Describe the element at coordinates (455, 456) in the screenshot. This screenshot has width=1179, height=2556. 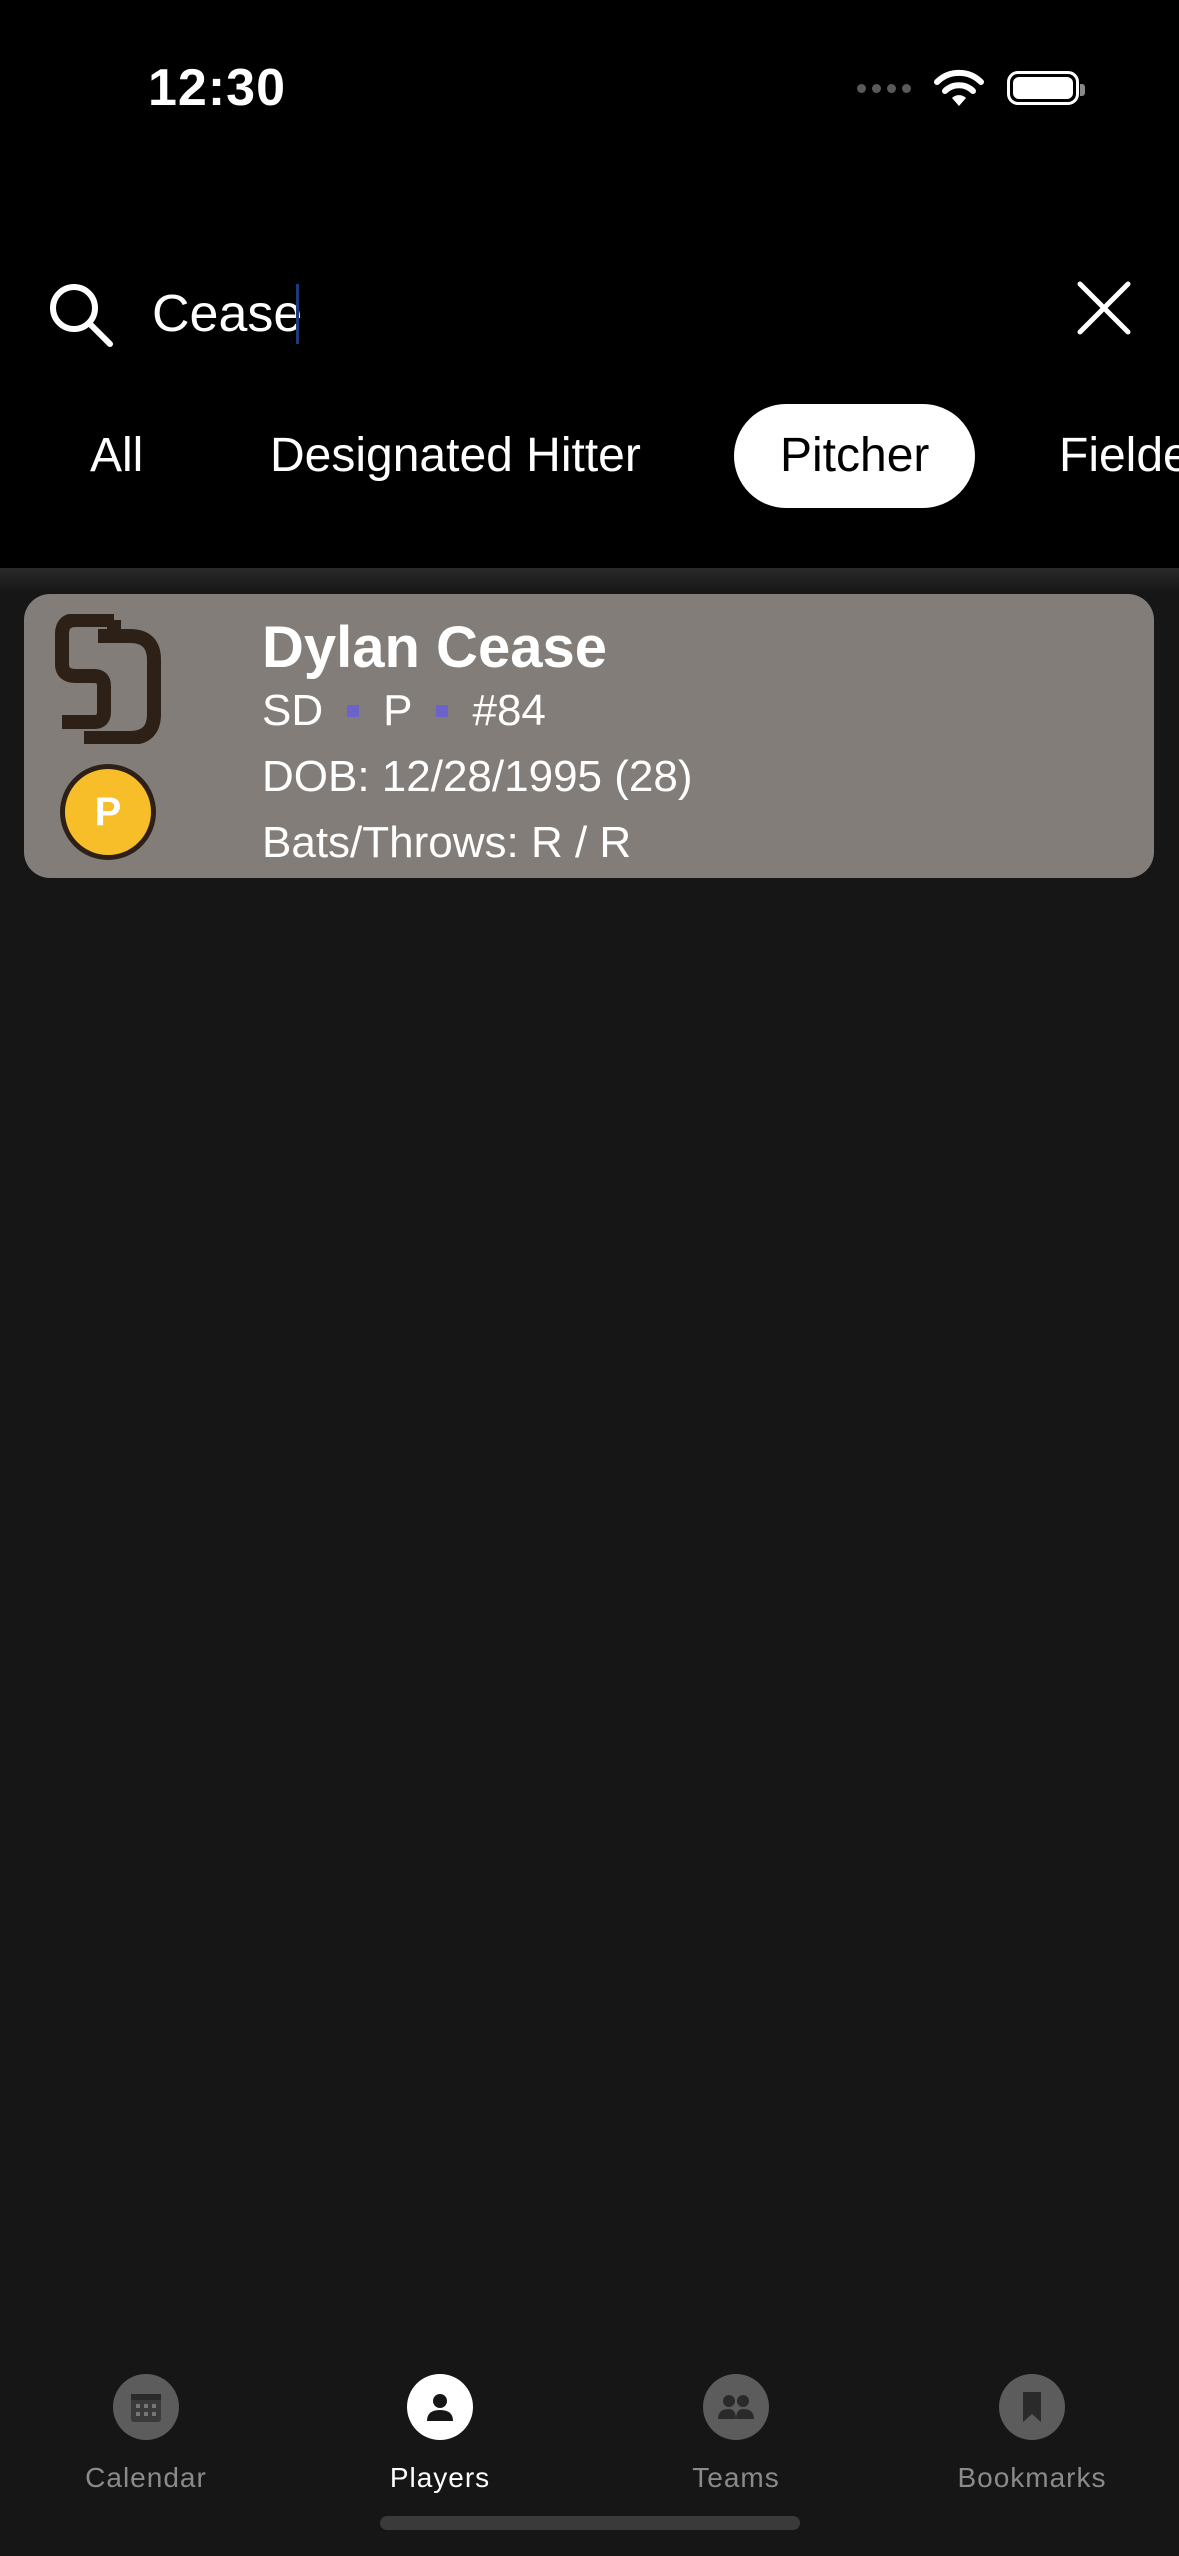
I see `filter-chip-designated-hitter: Designated Hitter` at that location.